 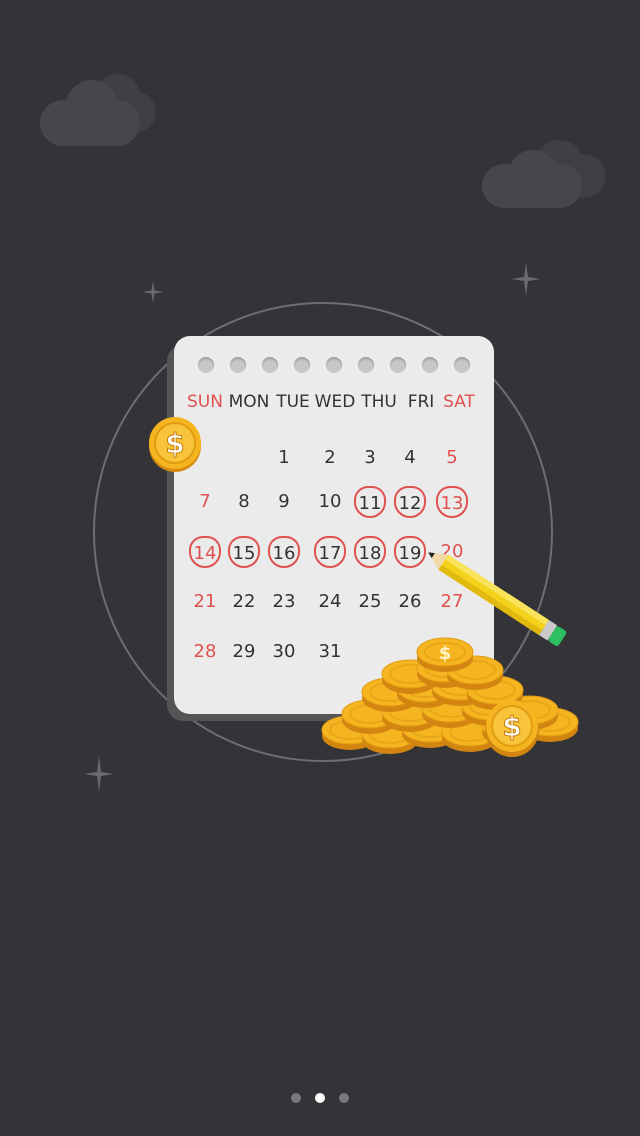 I want to click on calendar-day: 8, so click(x=244, y=501).